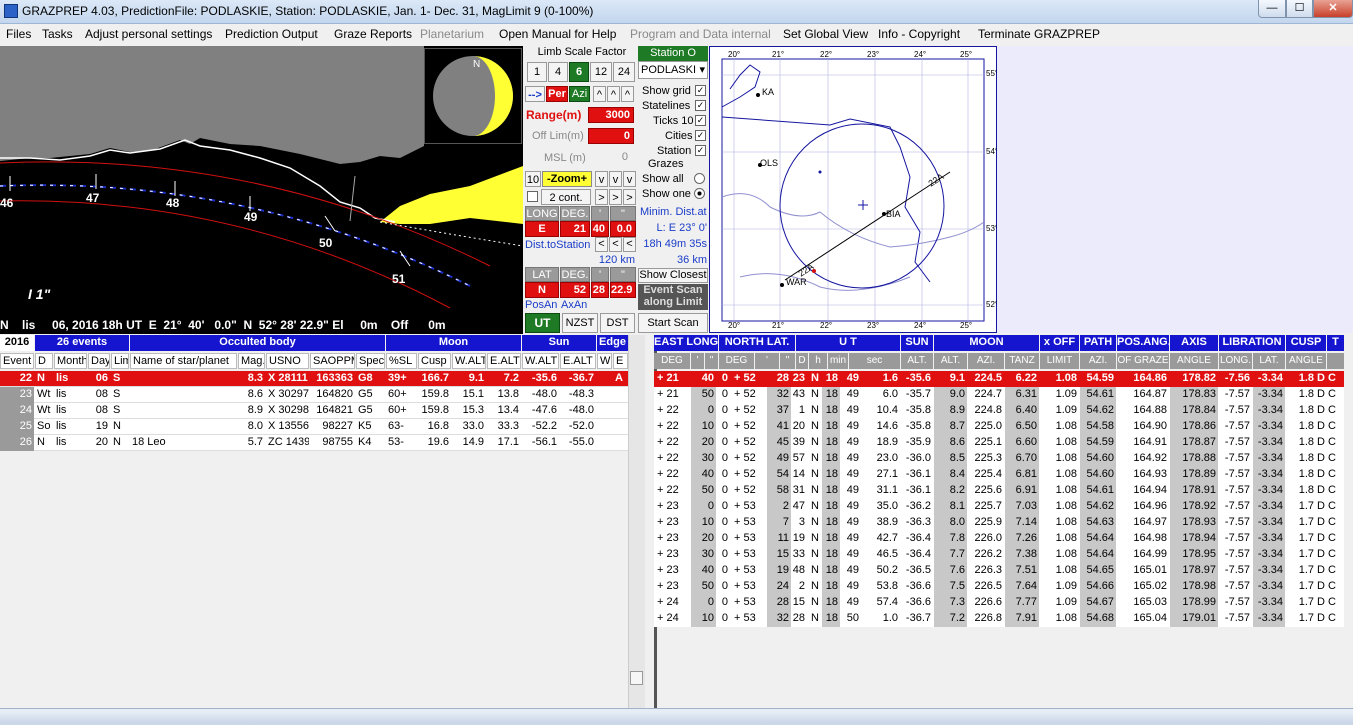 The height and width of the screenshot is (725, 1353). What do you see at coordinates (699, 193) in the screenshot?
I see `show-one-radio` at bounding box center [699, 193].